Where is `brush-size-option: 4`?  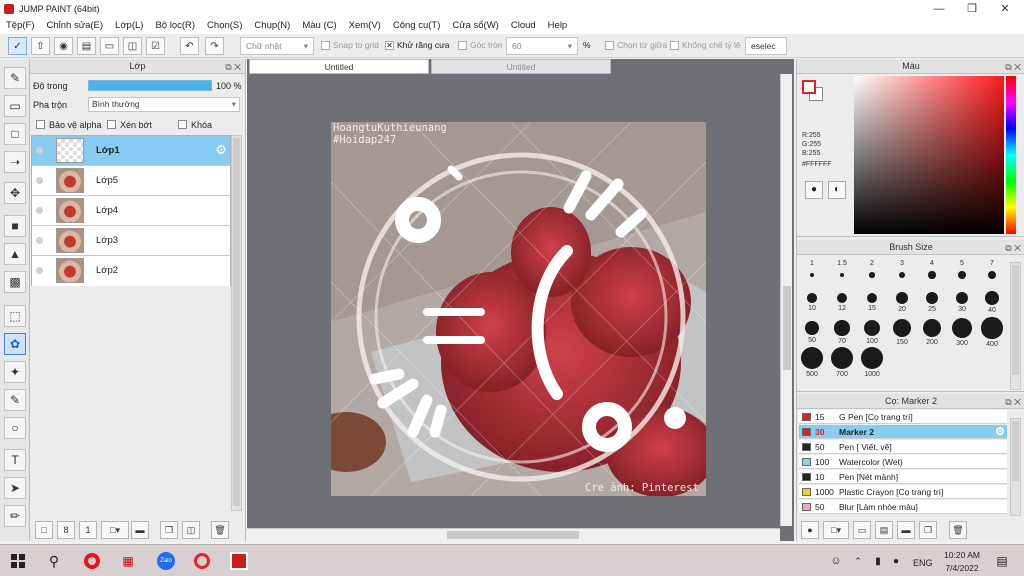 brush-size-option: 4 is located at coordinates (932, 268).